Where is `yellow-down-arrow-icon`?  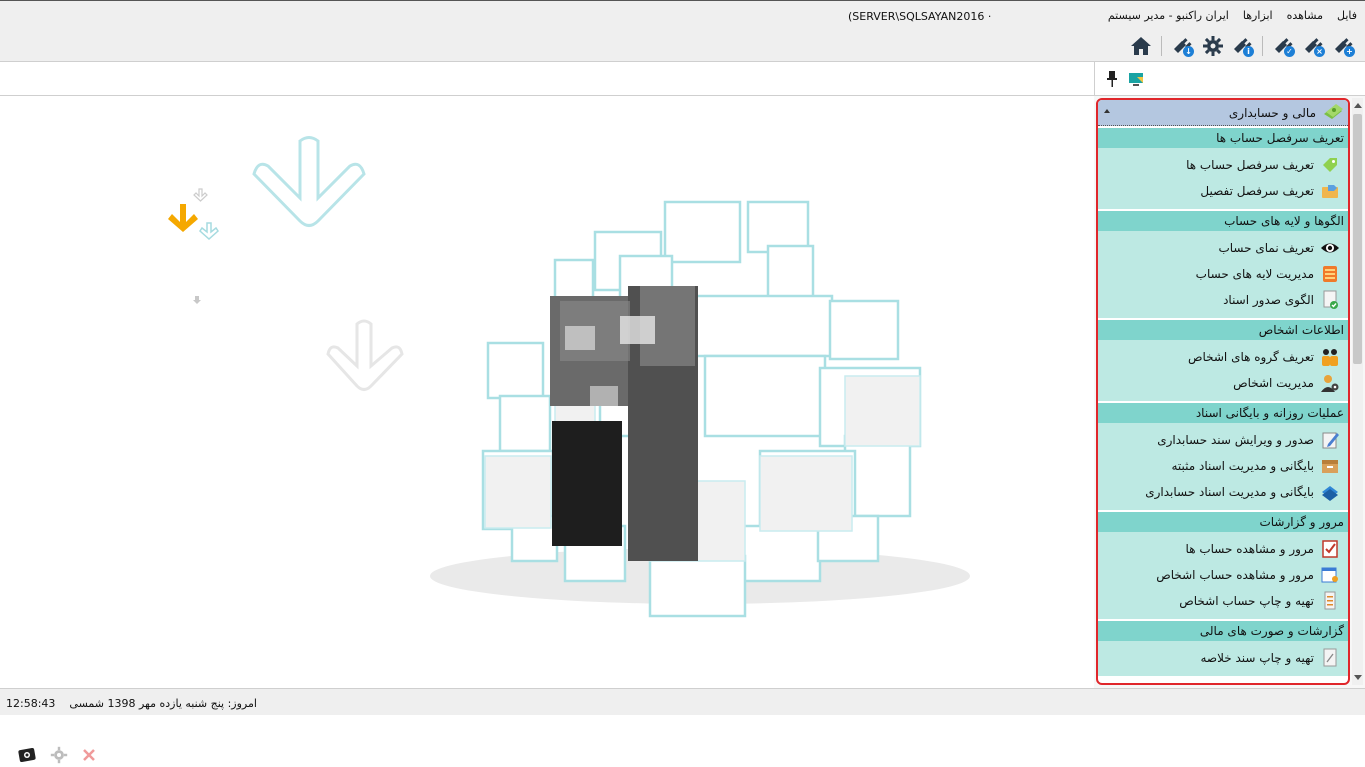 yellow-down-arrow-icon is located at coordinates (183, 218).